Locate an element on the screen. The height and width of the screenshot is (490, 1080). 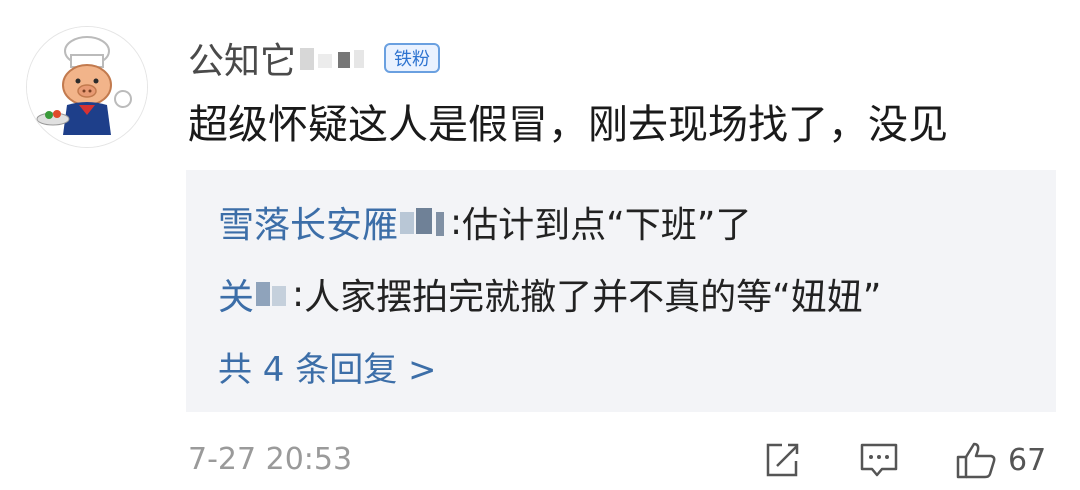
like-count: 67 is located at coordinates (1027, 460).